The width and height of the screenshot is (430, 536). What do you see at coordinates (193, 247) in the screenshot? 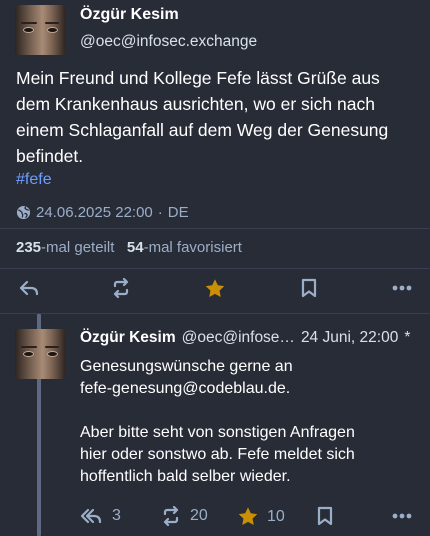
I see `favourites-label: -mal favorisiert` at bounding box center [193, 247].